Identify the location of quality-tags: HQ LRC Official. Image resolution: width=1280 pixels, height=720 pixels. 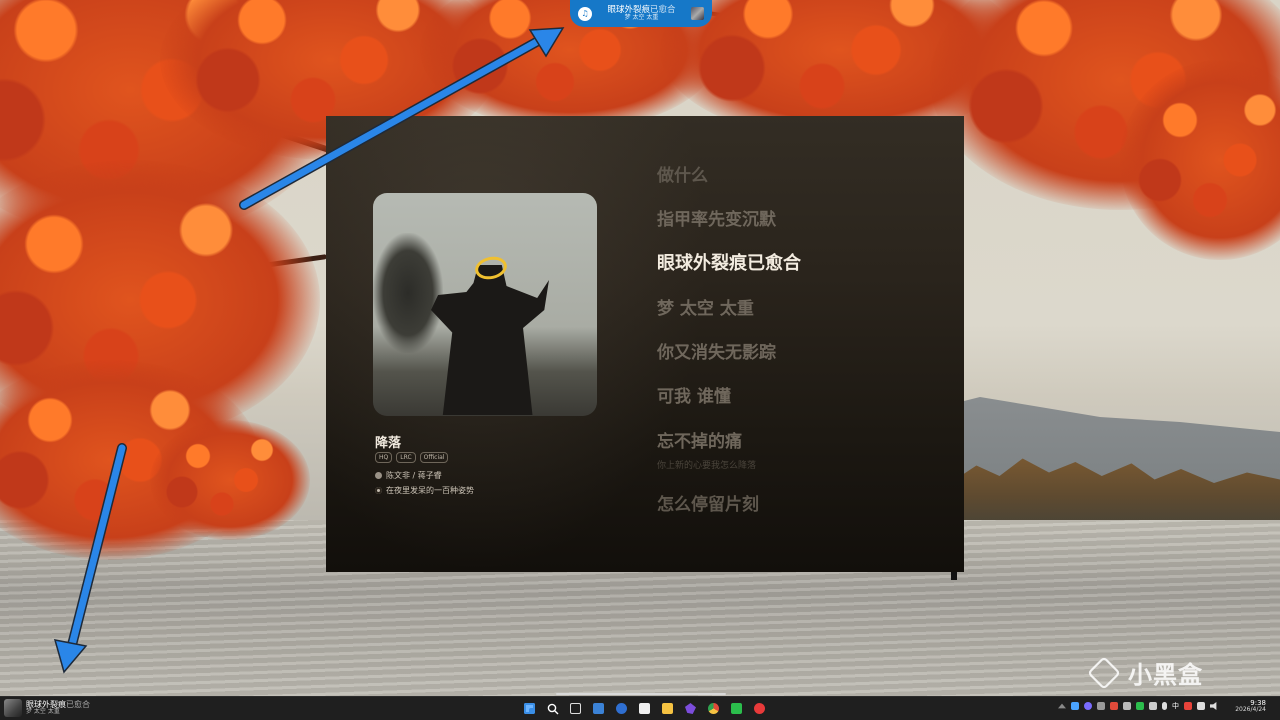
(412, 457).